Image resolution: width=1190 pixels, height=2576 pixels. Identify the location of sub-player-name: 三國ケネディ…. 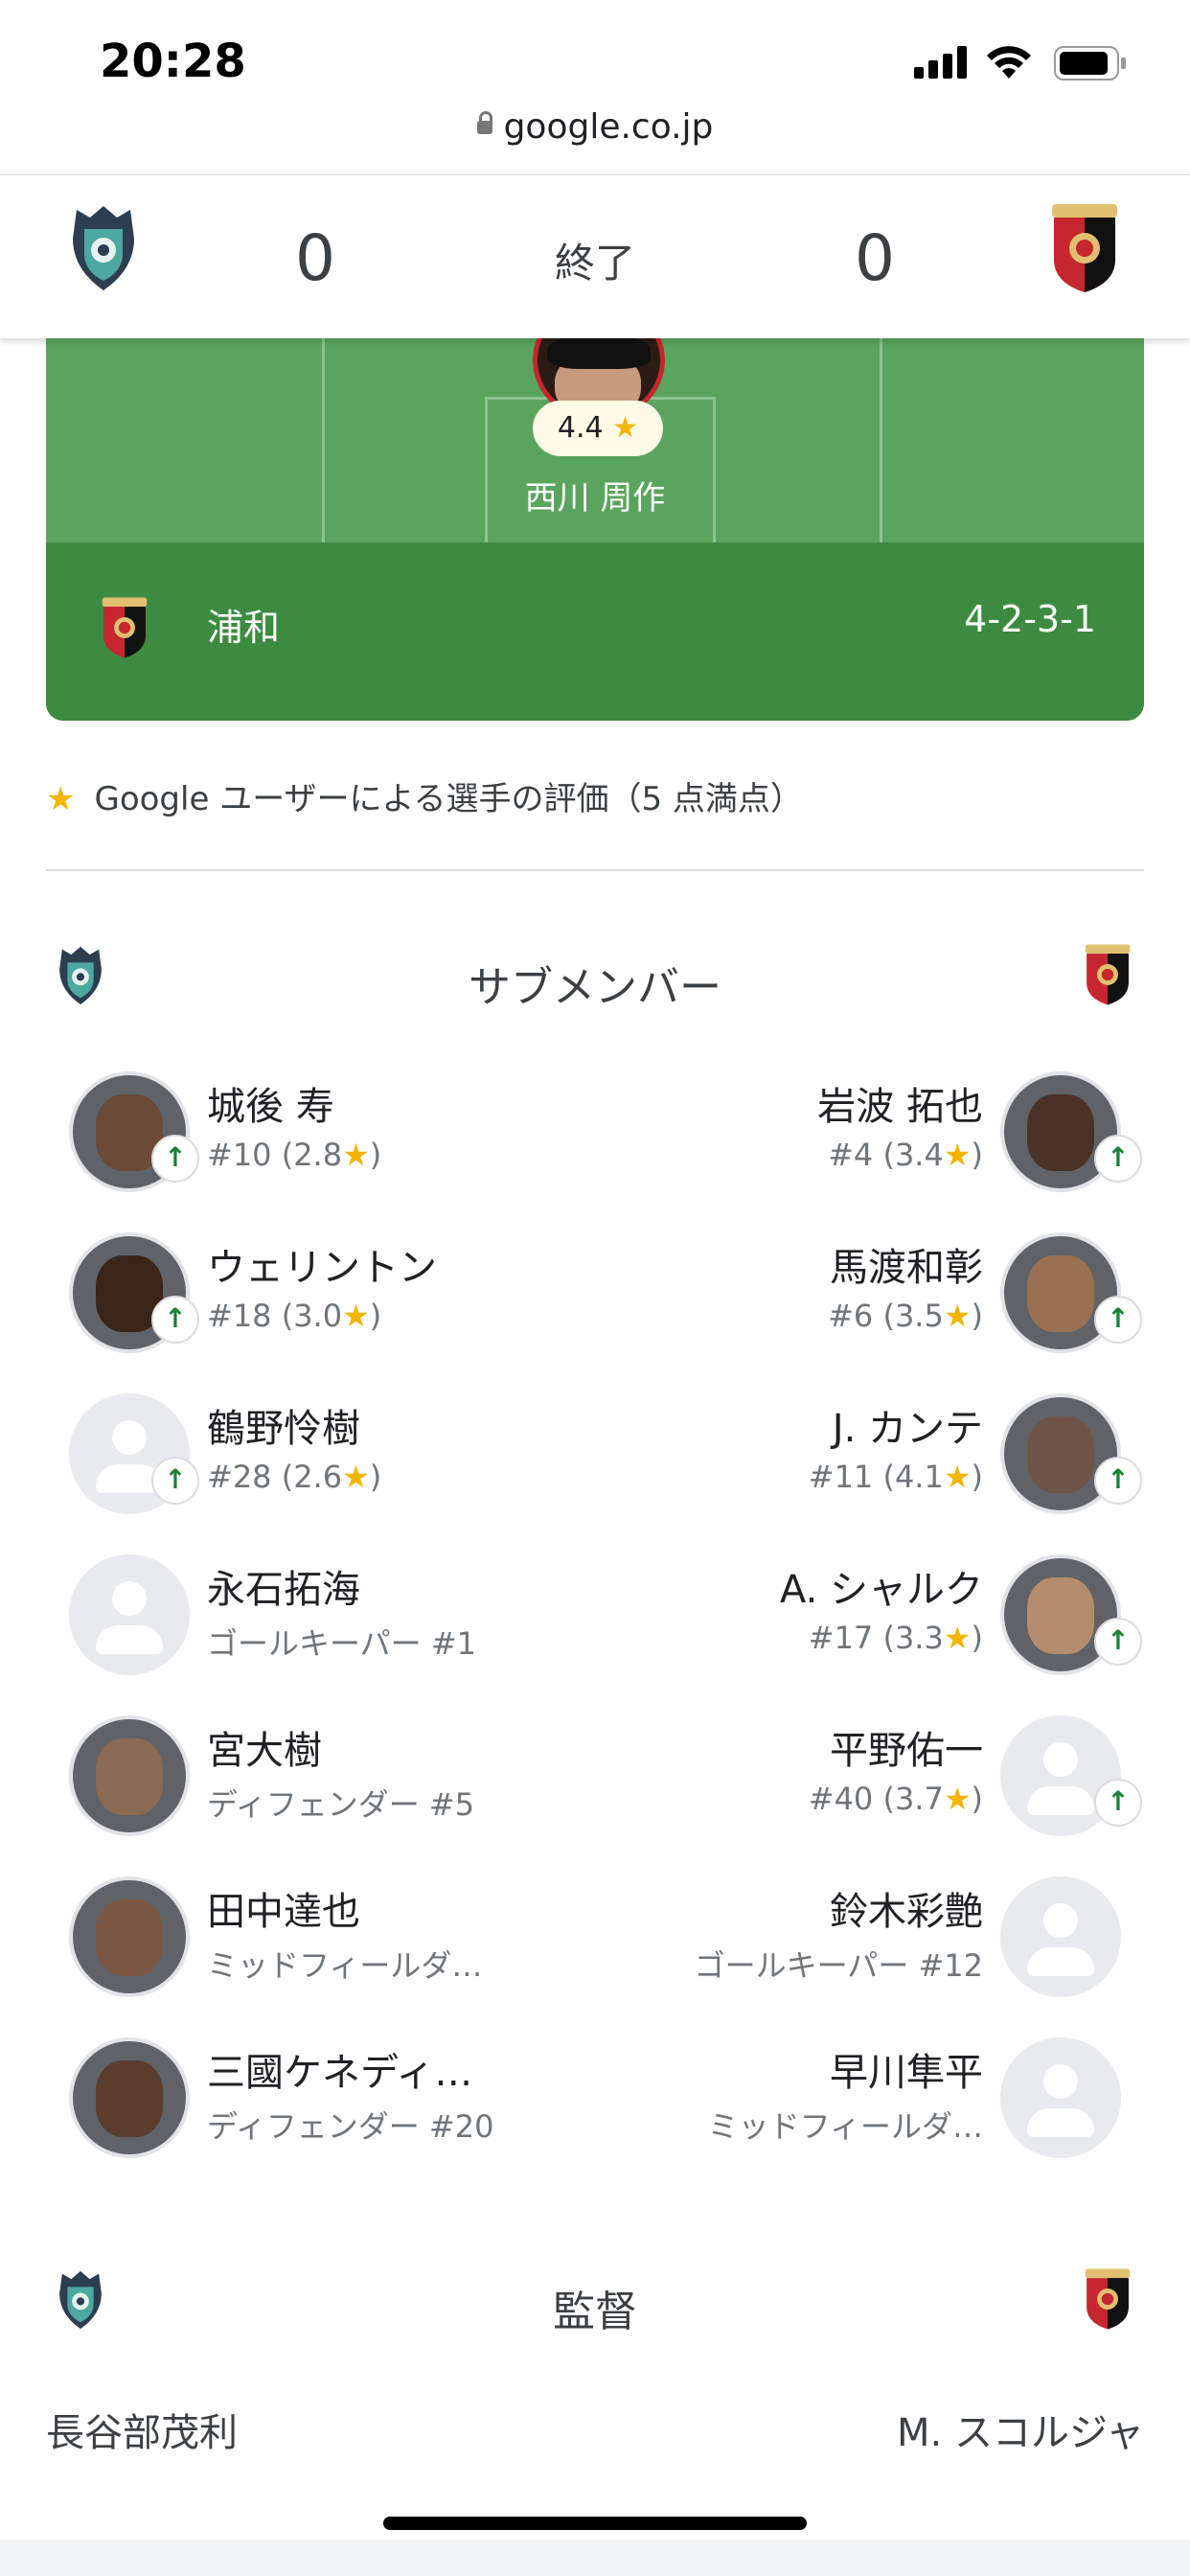
(340, 2073).